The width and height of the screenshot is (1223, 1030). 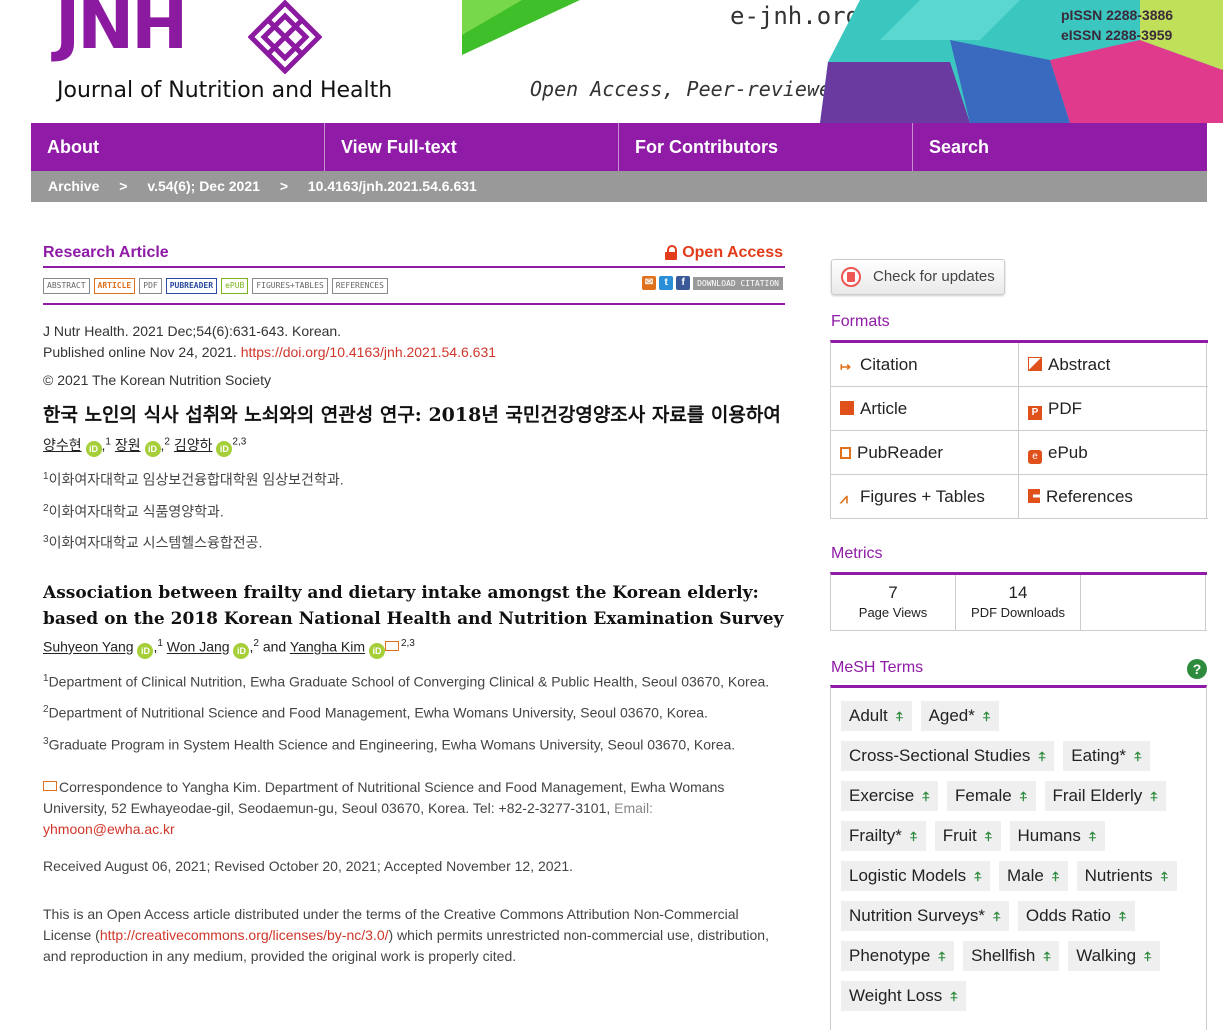 I want to click on tab-pdf: PDF, so click(x=150, y=286).